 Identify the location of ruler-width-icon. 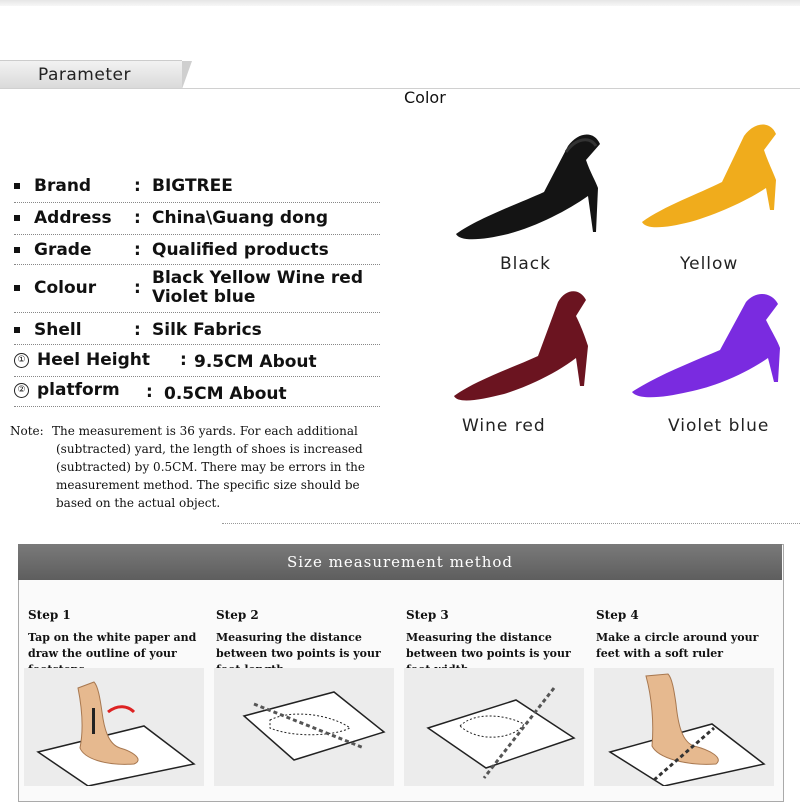
(501, 733).